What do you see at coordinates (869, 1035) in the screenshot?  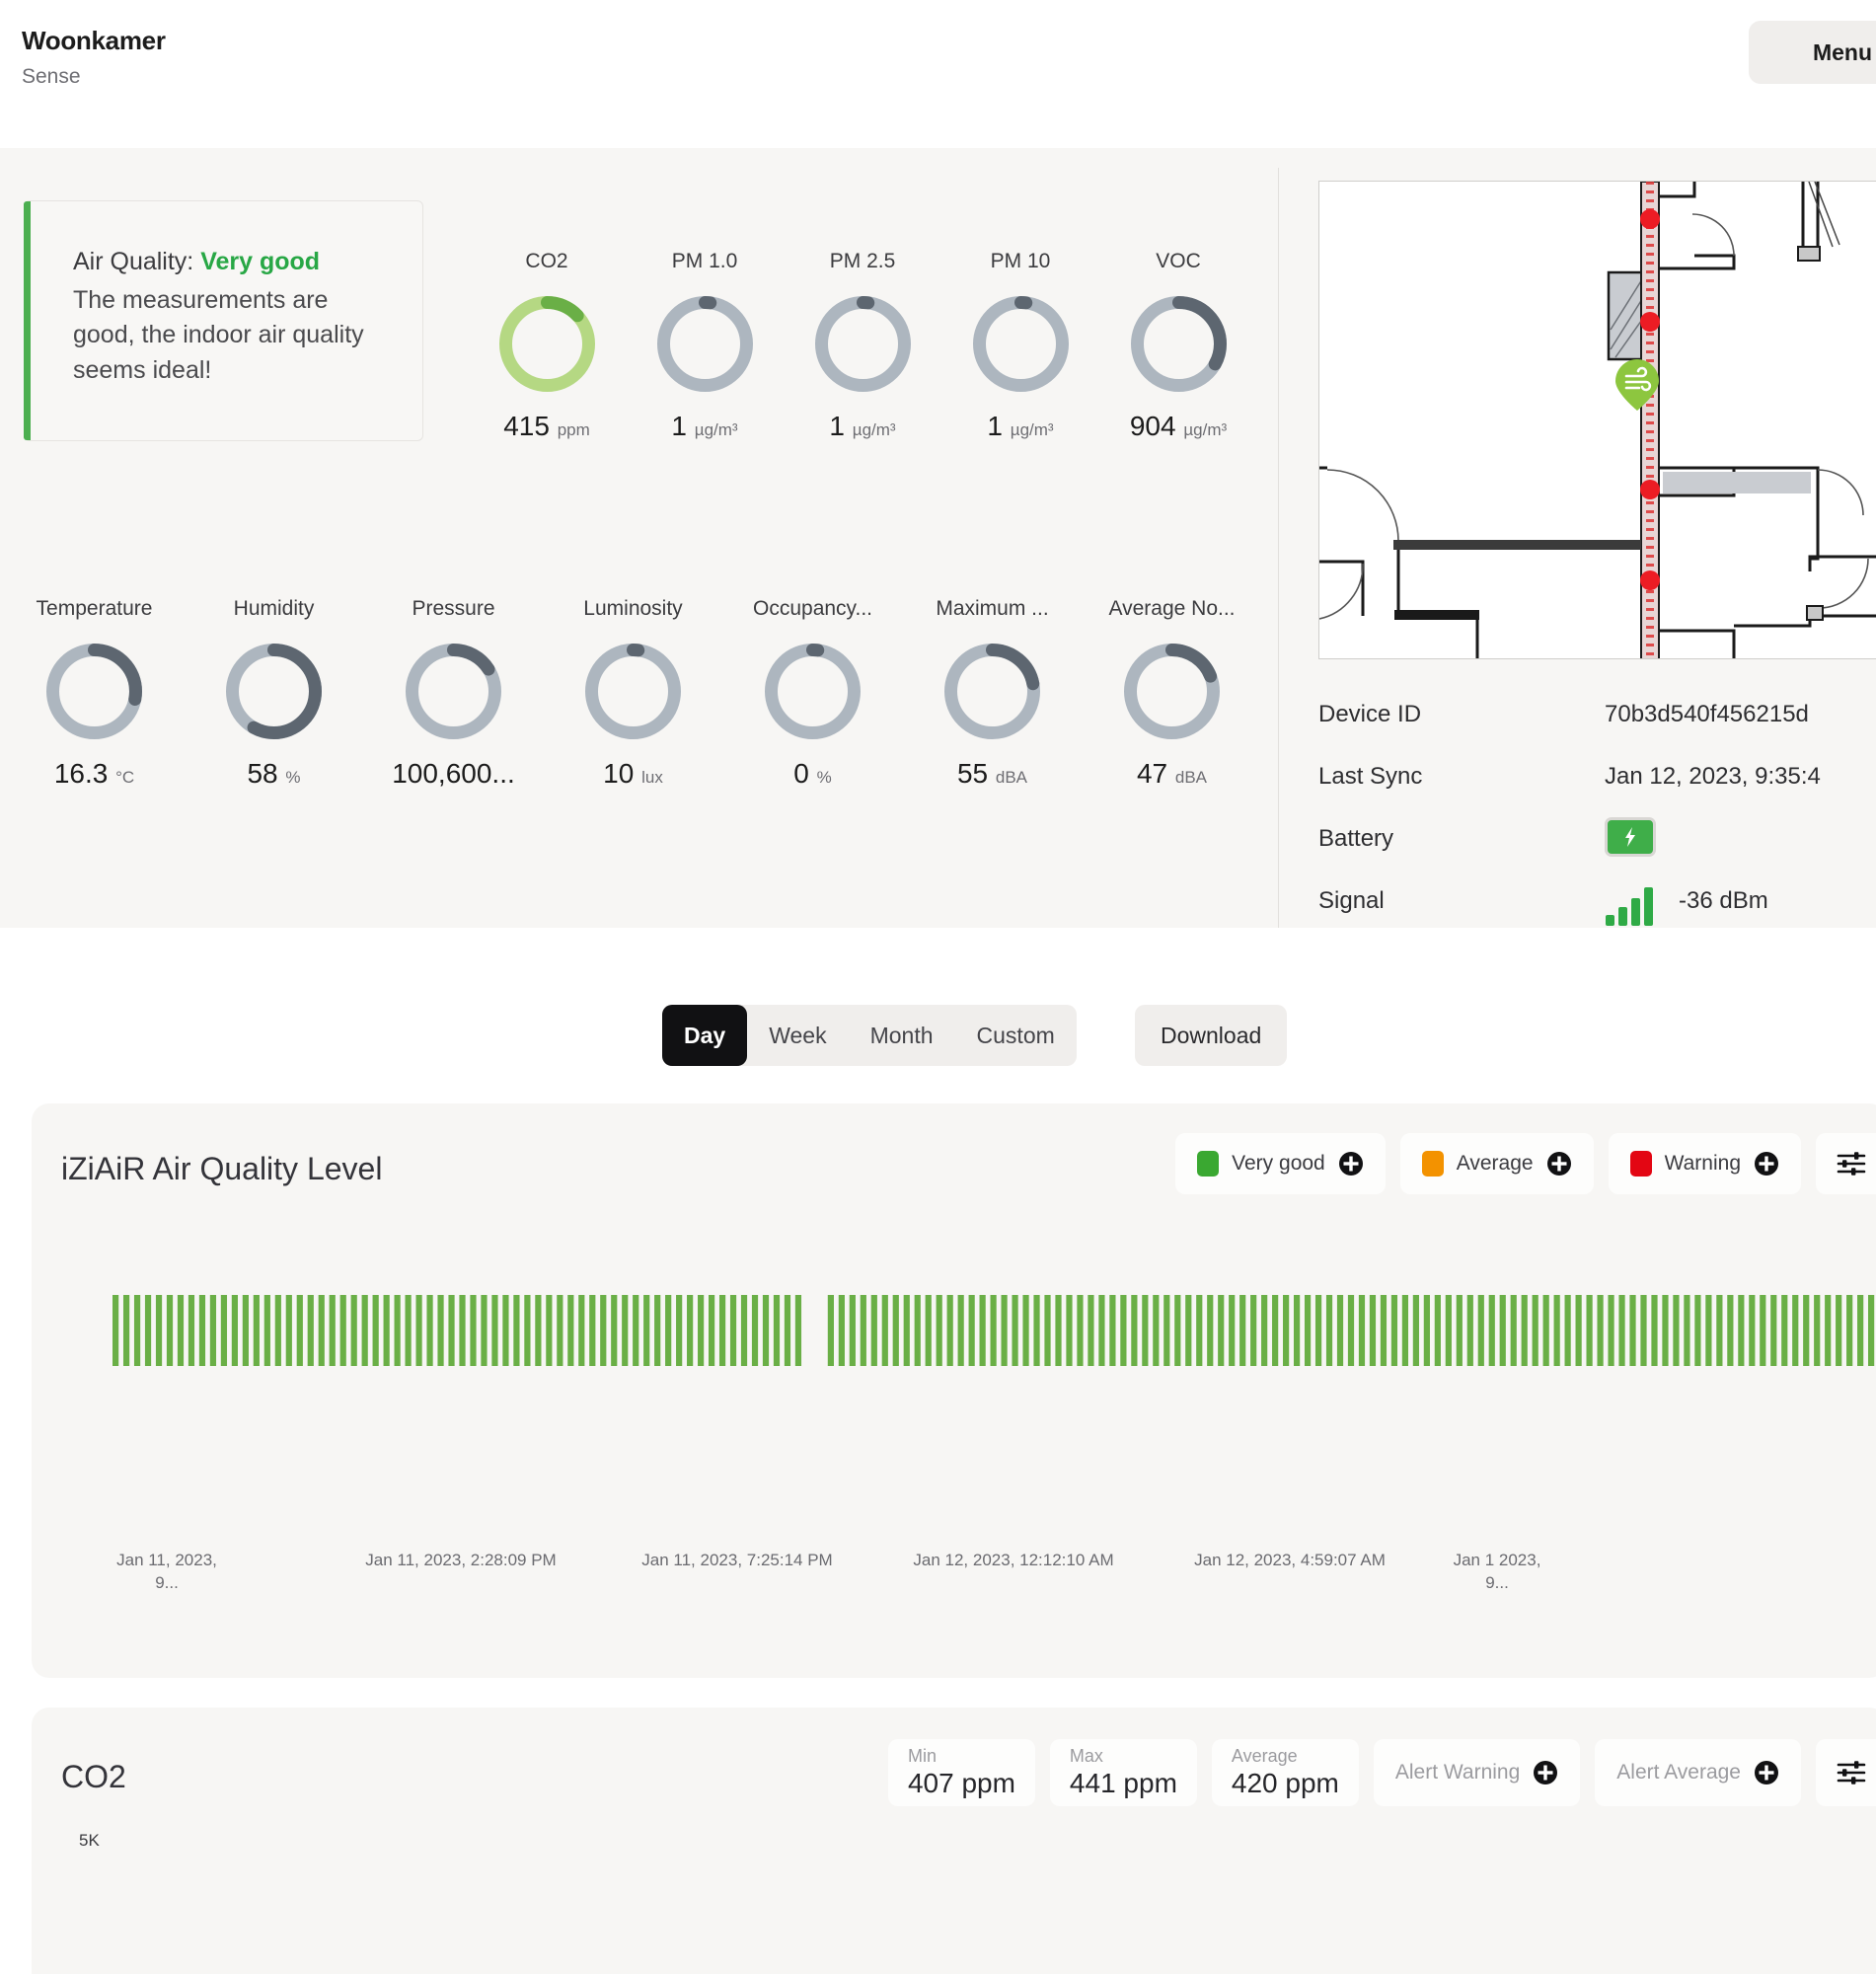 I see `time-range-tabs: Day Week Month Custom` at bounding box center [869, 1035].